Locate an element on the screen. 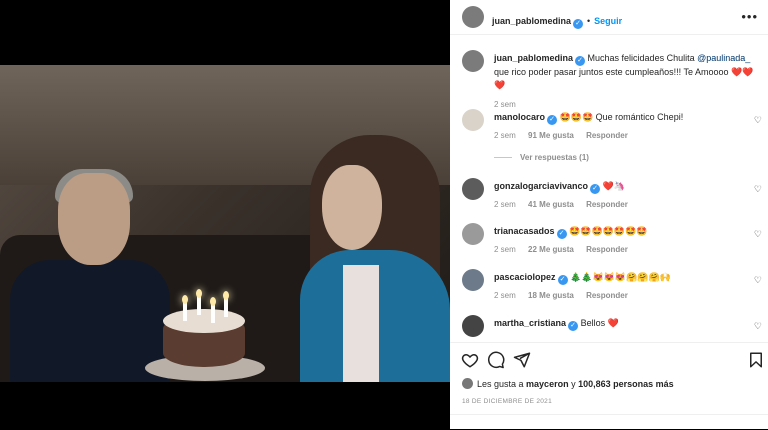  comment-icon is located at coordinates (496, 360).